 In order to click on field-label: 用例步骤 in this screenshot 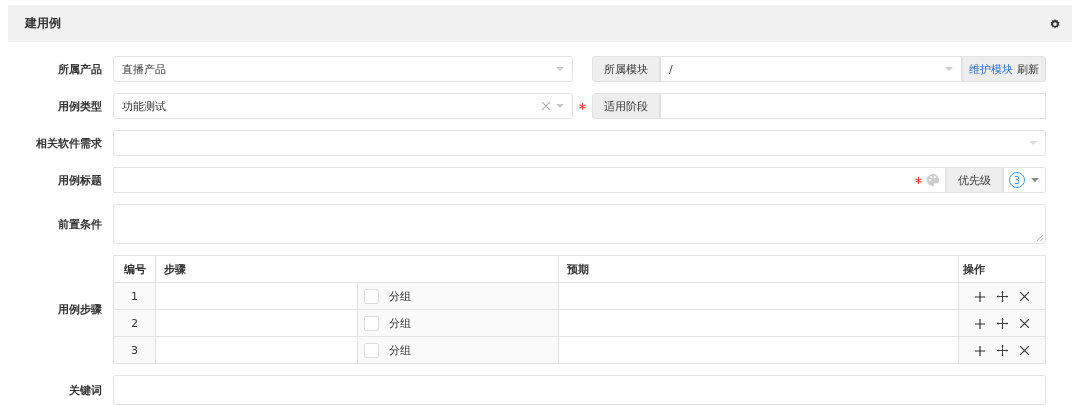, I will do `click(79, 309)`.